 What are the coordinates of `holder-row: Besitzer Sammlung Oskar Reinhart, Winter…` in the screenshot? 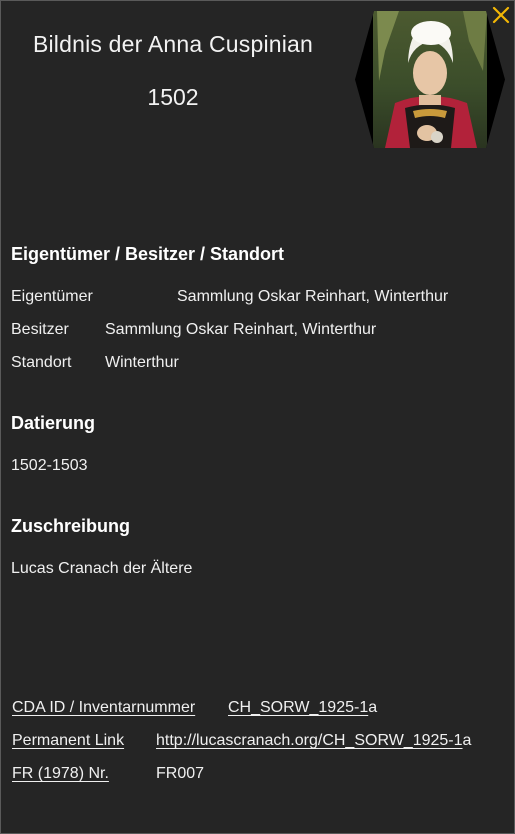 It's located at (193, 330).